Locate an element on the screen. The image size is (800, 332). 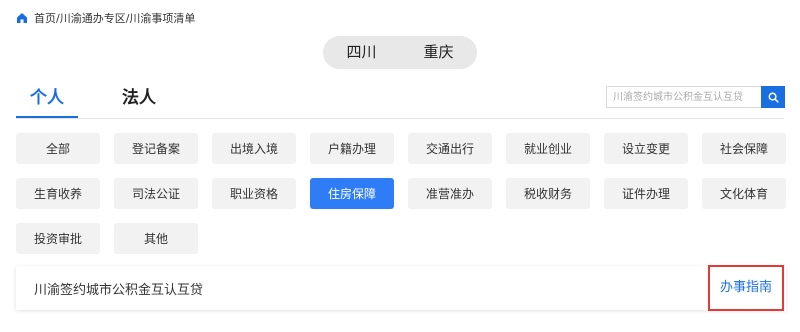
region-toggle: 四川 重庆 is located at coordinates (400, 52).